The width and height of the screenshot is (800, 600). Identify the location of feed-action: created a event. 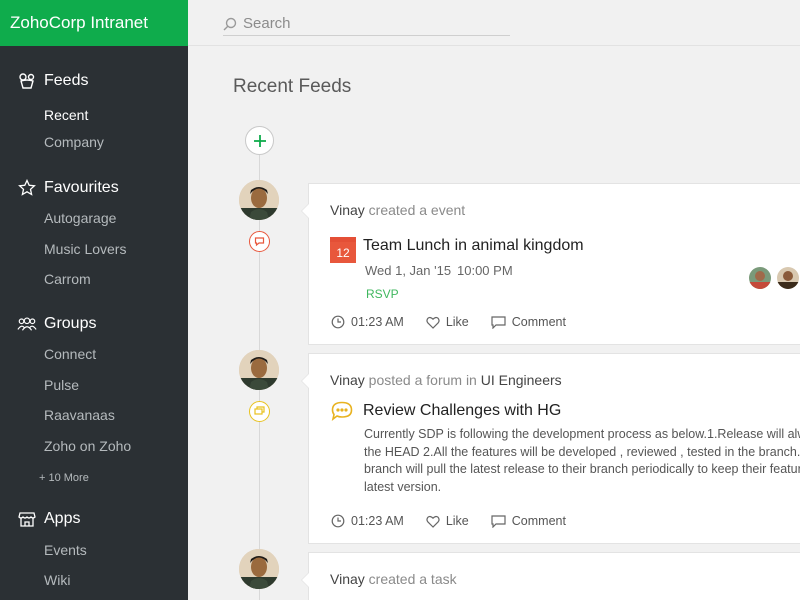
(417, 210).